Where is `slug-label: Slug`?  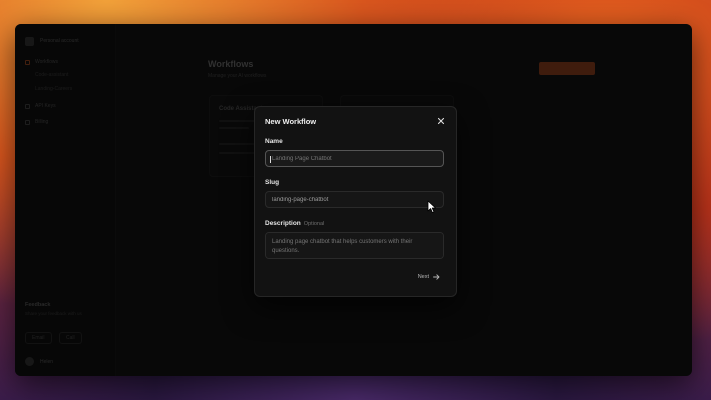
slug-label: Slug is located at coordinates (272, 182).